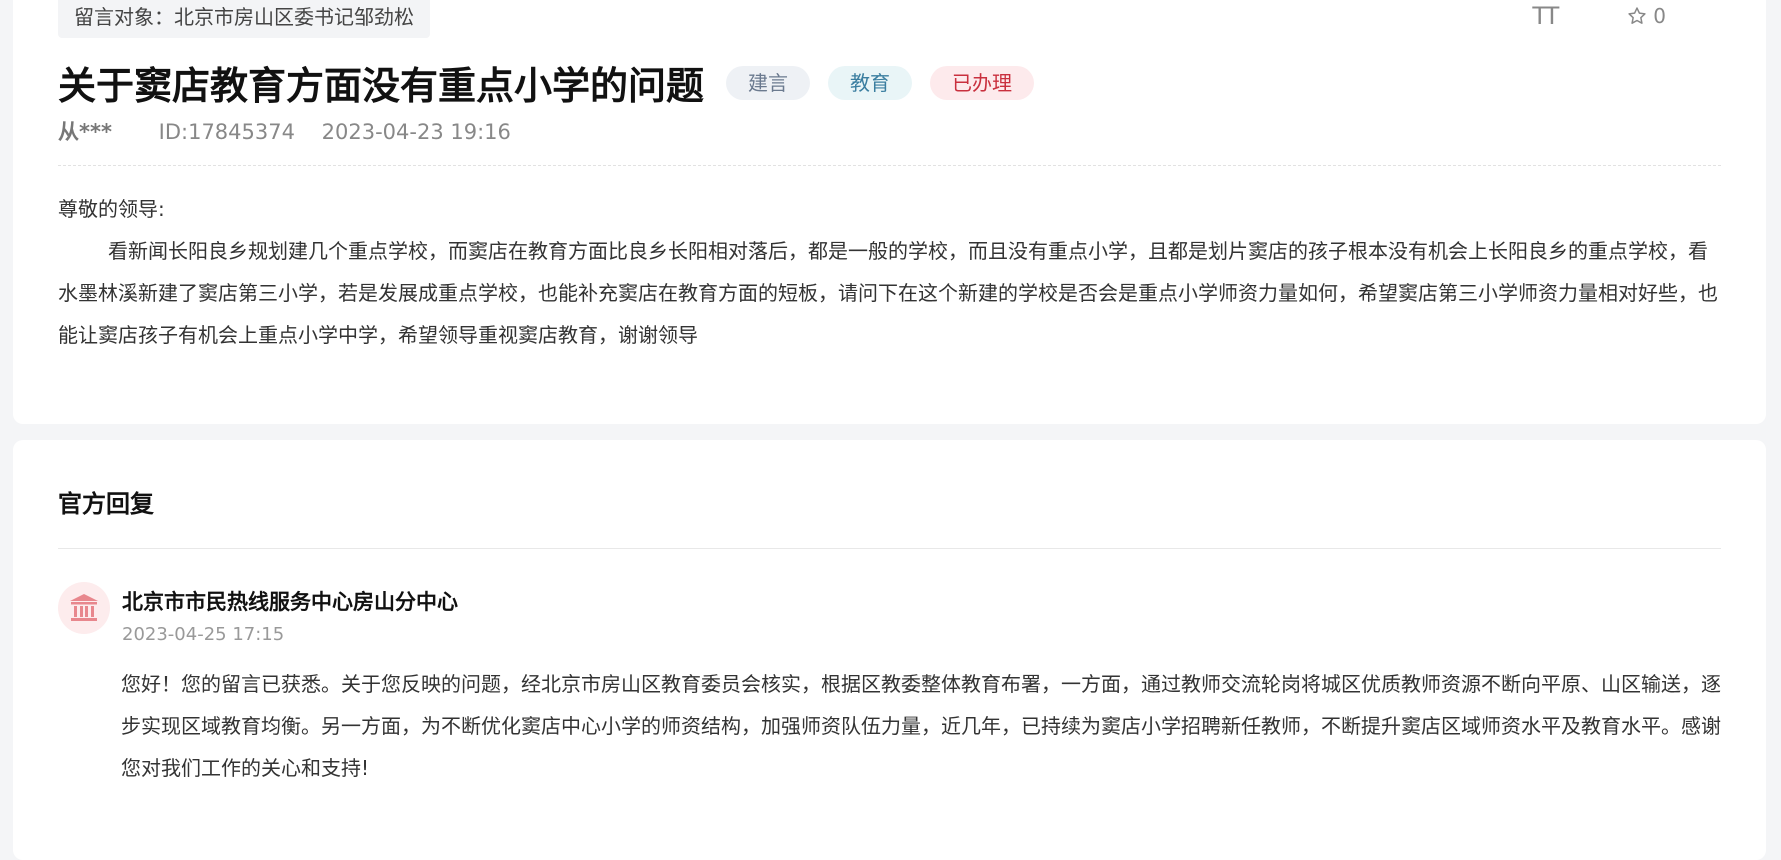 This screenshot has height=860, width=1781. I want to click on message-title: 关于窦店教育方面没有重点小学的问题, so click(381, 86).